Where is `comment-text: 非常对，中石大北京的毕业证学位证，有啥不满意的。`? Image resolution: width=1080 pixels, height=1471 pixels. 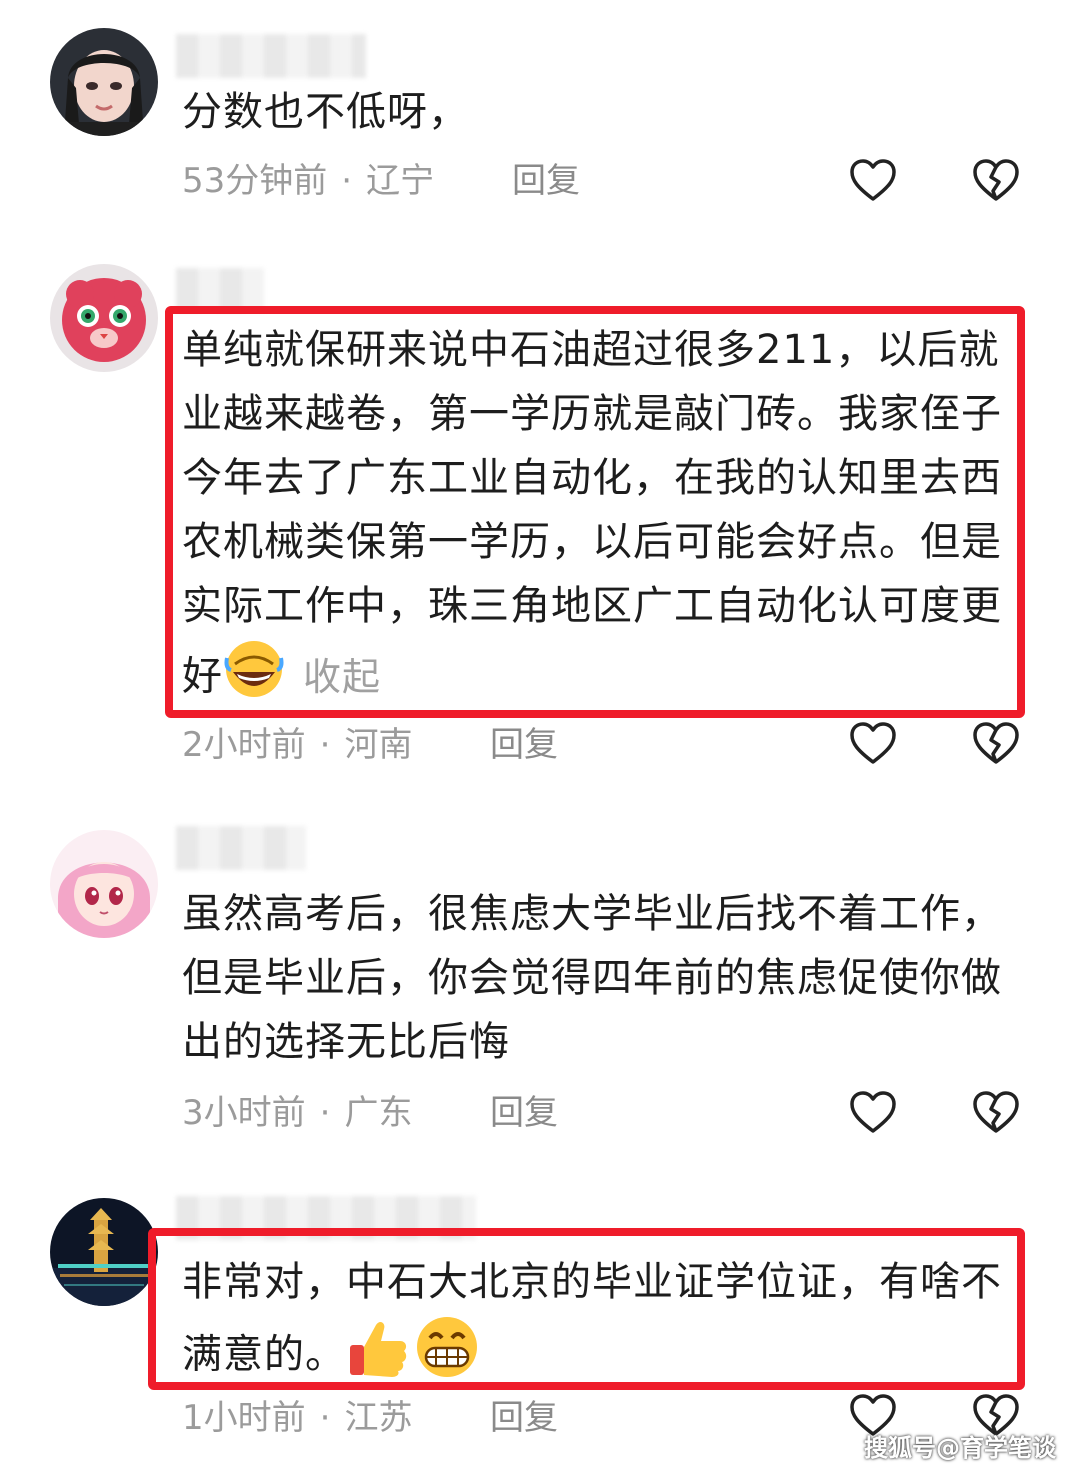
comment-text: 非常对，中石大北京的毕业证学位证，有啥不满意的。 is located at coordinates (597, 1324).